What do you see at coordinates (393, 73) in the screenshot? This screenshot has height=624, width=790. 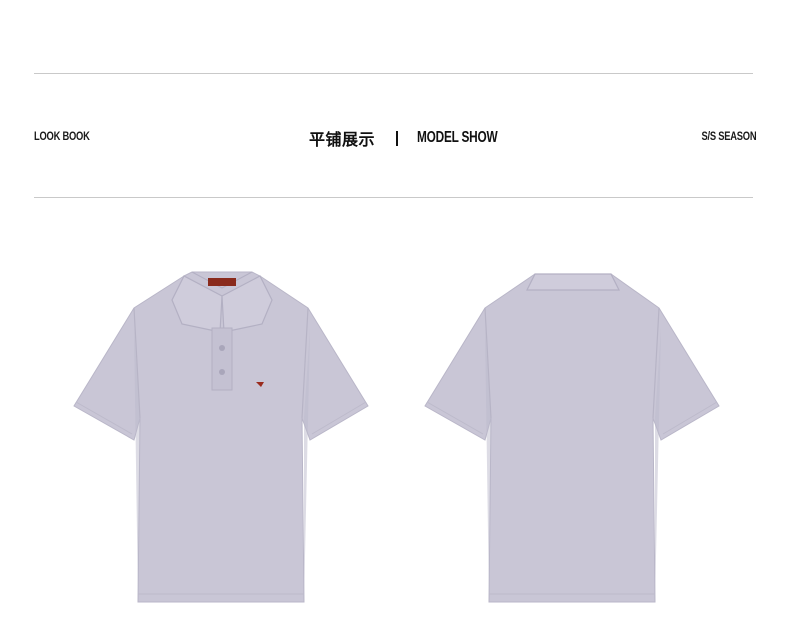 I see `top-divider` at bounding box center [393, 73].